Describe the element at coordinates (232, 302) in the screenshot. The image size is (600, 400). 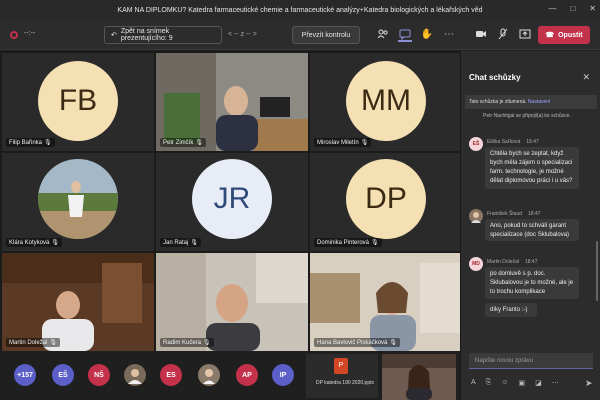
I see `participant-tile: Radim Kučera 🎙` at that location.